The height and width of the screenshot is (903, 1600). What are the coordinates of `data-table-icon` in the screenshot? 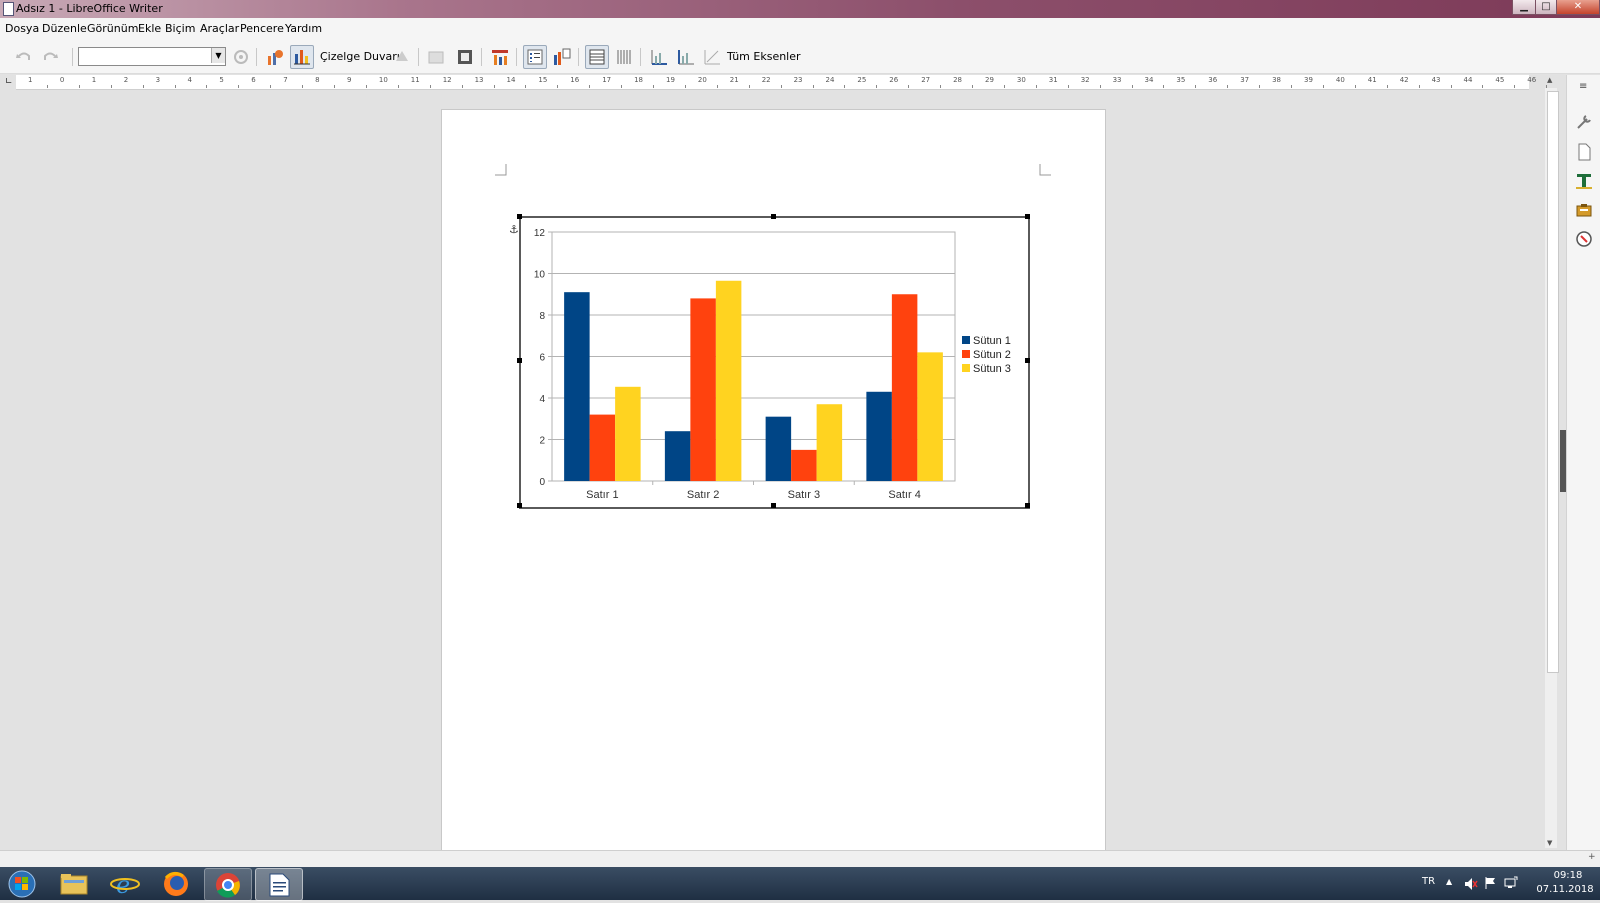 It's located at (465, 57).